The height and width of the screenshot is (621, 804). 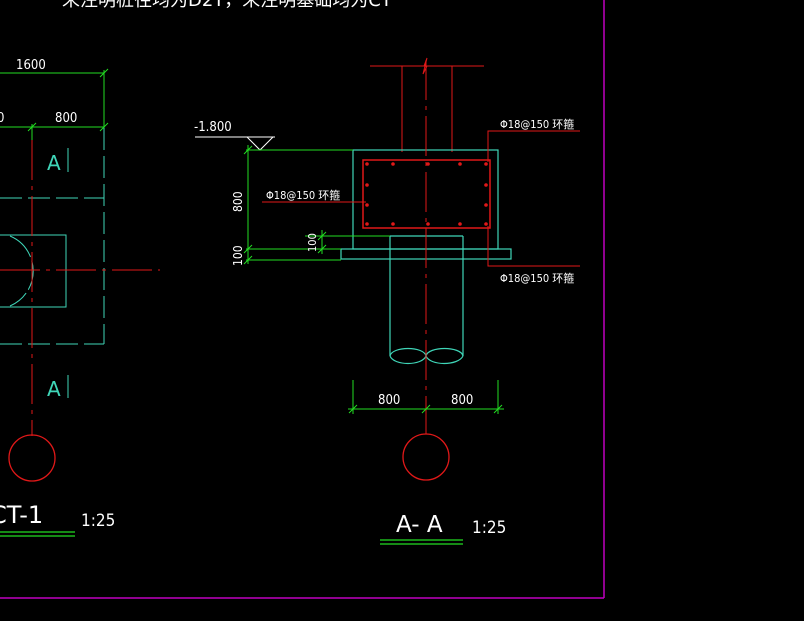 What do you see at coordinates (537, 278) in the screenshot?
I see `section-rebar-note-bottom: Φ18@150 环箍` at bounding box center [537, 278].